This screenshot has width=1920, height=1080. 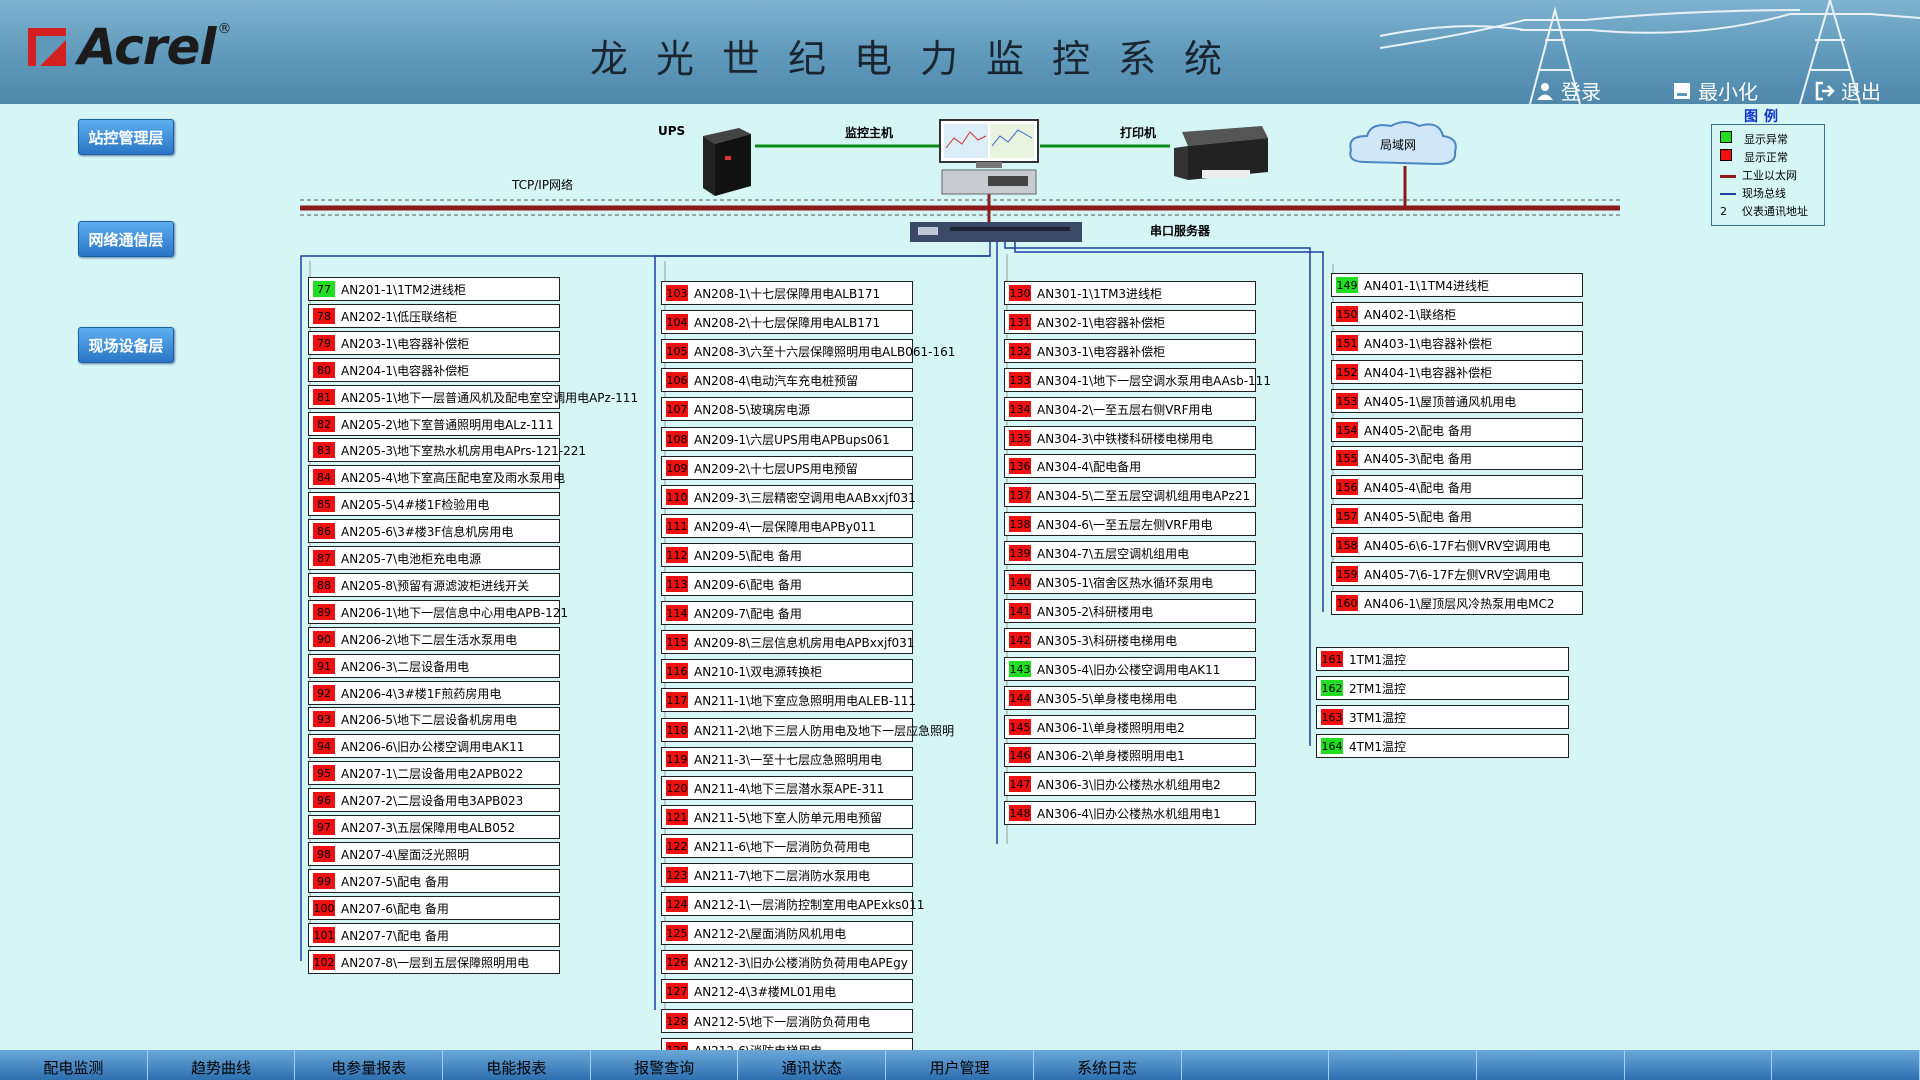 I want to click on device-row: 109 AN209-2\十七层UPS用电预留, so click(x=787, y=468).